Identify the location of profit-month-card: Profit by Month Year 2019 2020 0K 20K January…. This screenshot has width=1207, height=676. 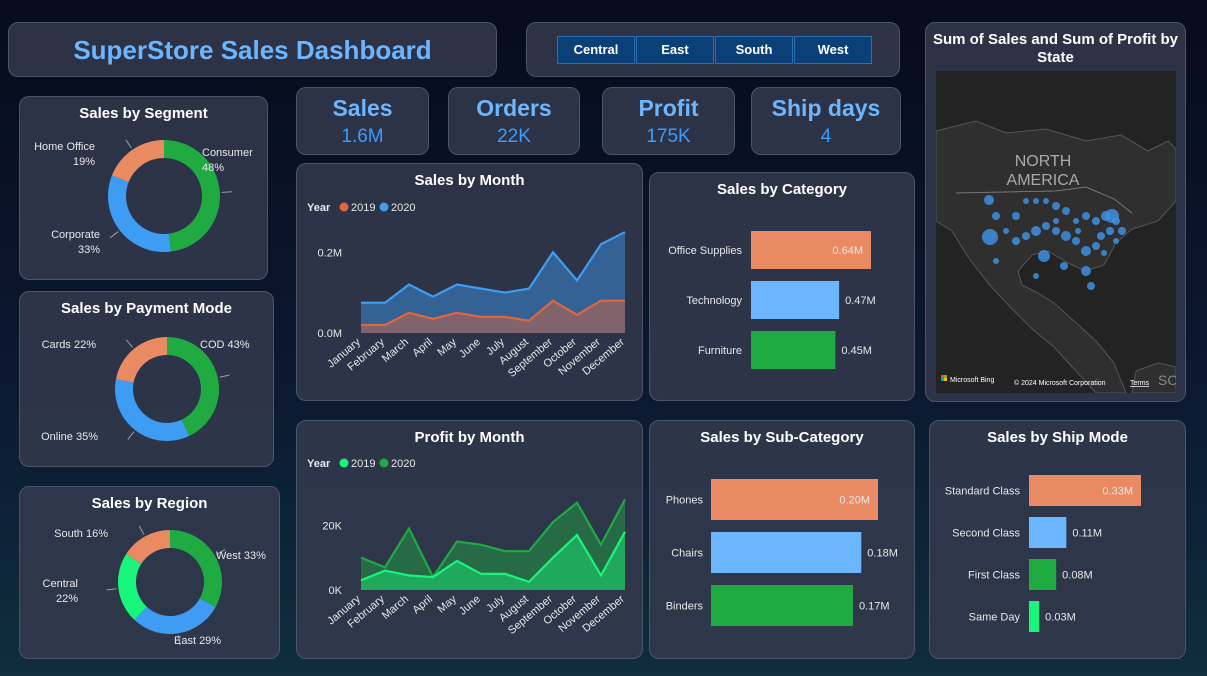
(469, 539).